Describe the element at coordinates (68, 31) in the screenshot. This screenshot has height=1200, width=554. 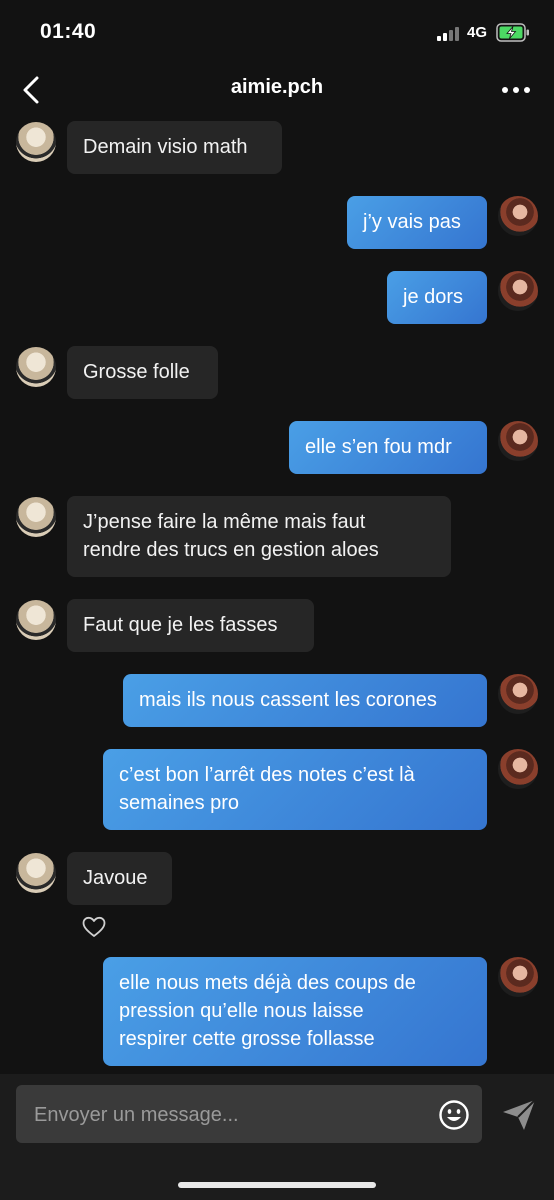
I see `status-time: 01:40` at that location.